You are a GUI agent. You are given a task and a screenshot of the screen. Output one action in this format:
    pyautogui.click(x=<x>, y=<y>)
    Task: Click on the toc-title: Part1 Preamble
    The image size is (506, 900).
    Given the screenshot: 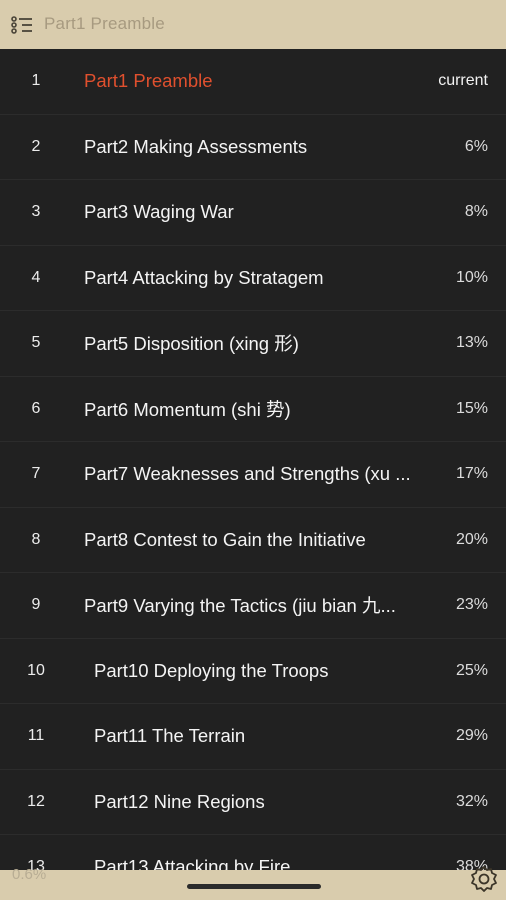 What is the action you would take?
    pyautogui.click(x=148, y=81)
    